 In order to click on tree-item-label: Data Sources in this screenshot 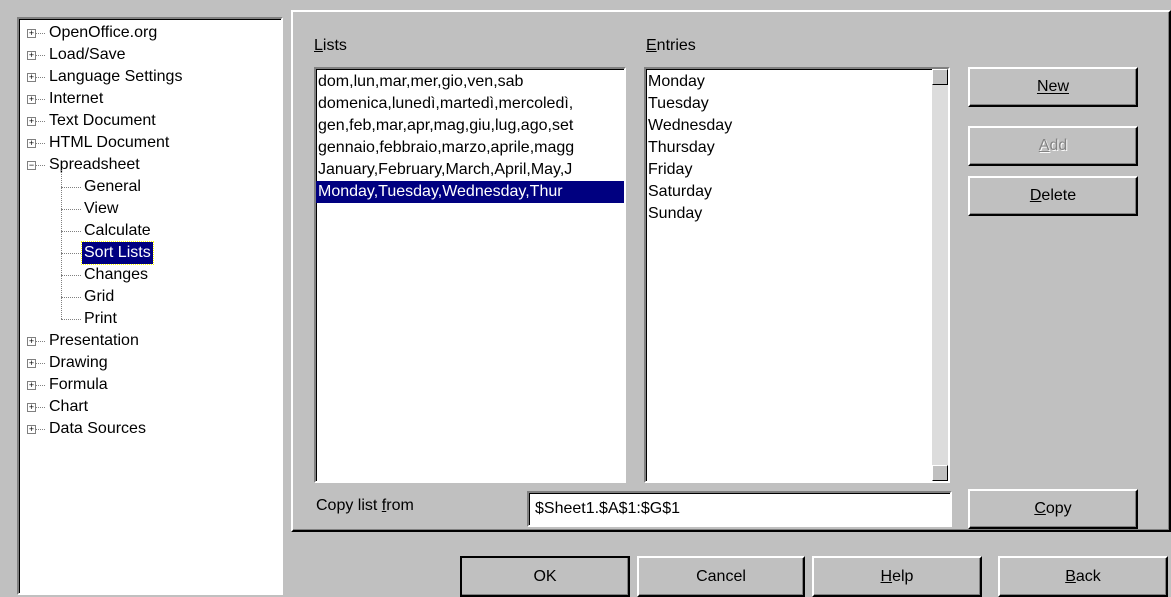, I will do `click(97, 428)`.